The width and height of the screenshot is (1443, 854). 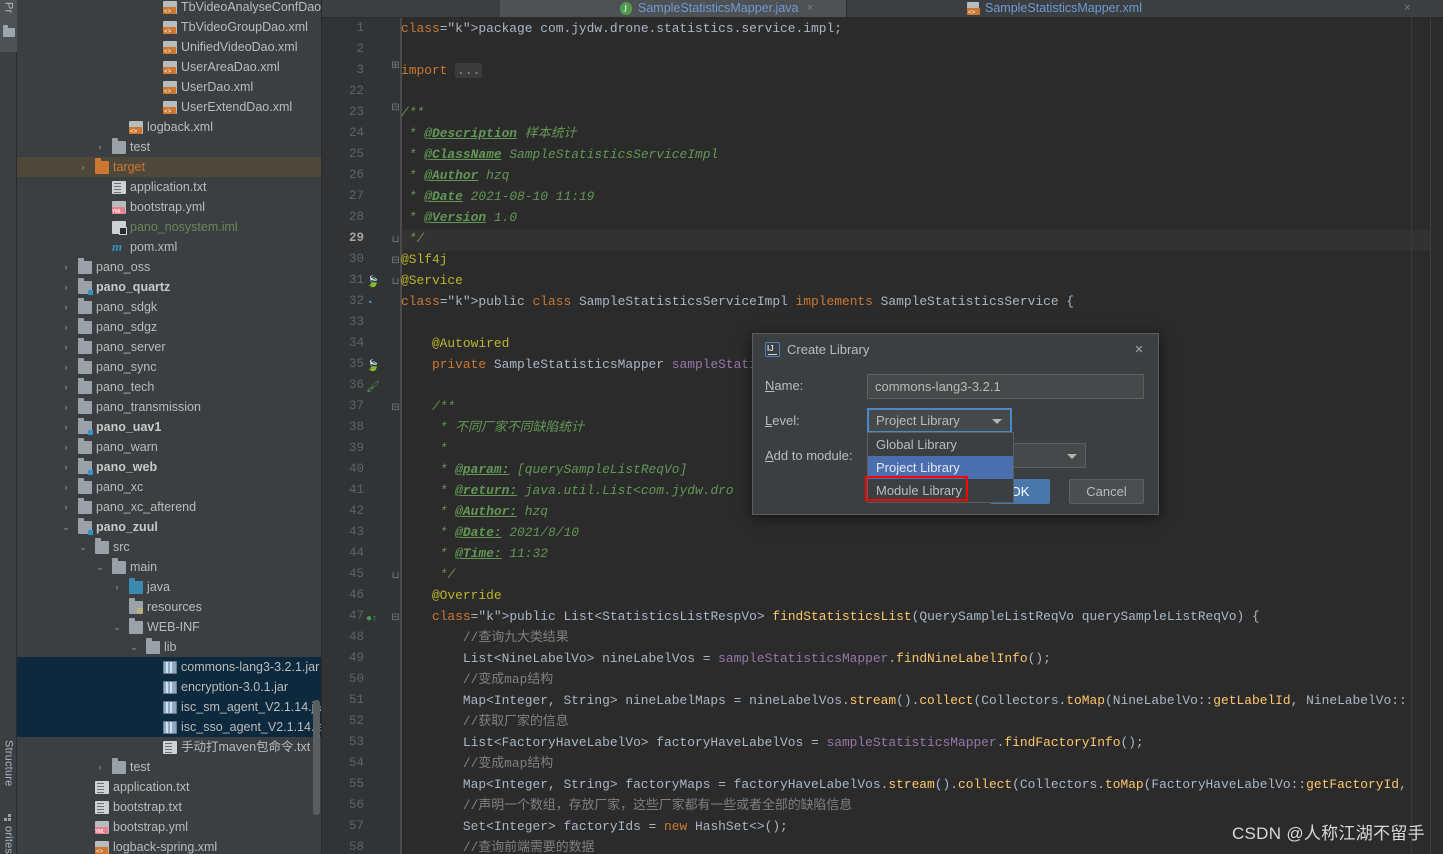 I want to click on tree-item: › pano_sdgz, so click(x=169, y=327).